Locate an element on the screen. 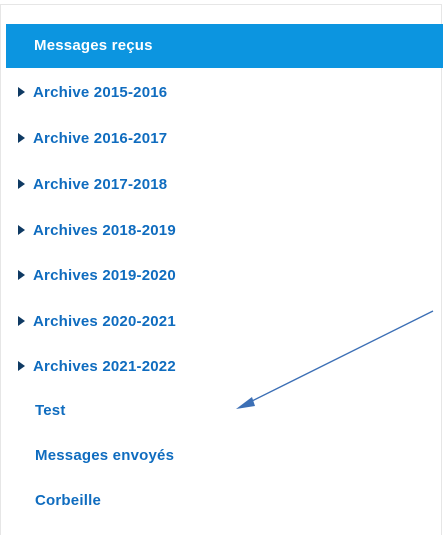  sidebar-item-archives-2020-2021: Archives 2020-2021 is located at coordinates (97, 321).